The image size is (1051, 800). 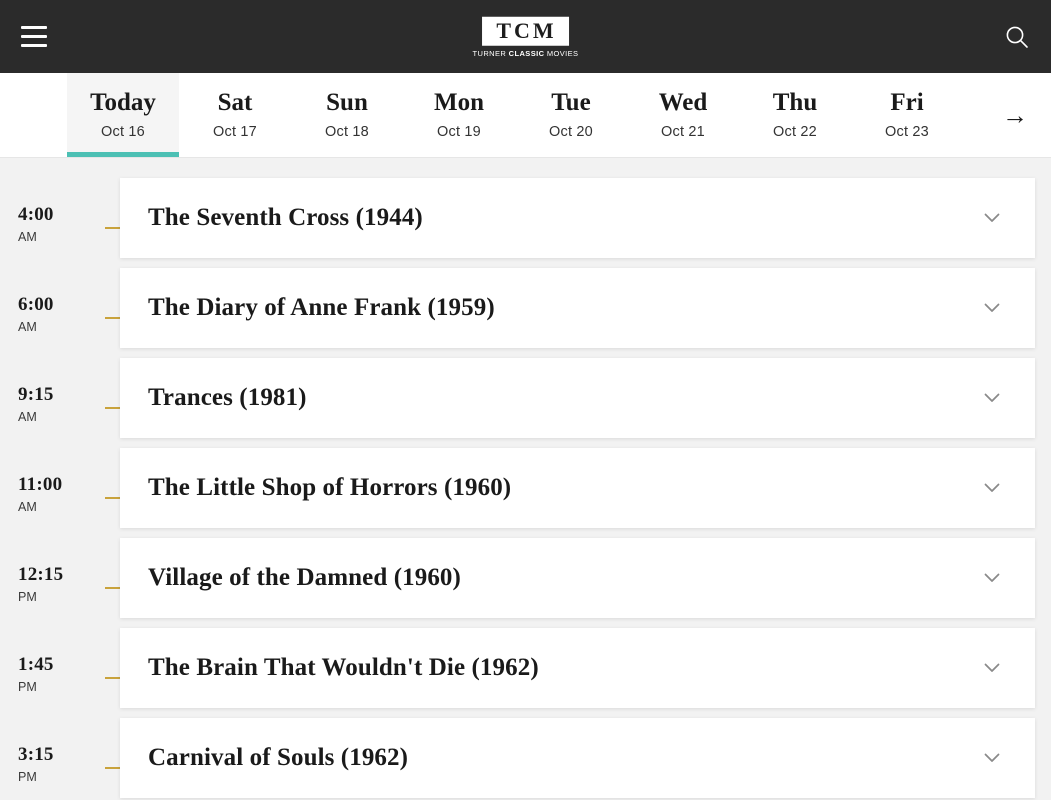 I want to click on date-tab-mon: Mon Oct 19, so click(x=459, y=115).